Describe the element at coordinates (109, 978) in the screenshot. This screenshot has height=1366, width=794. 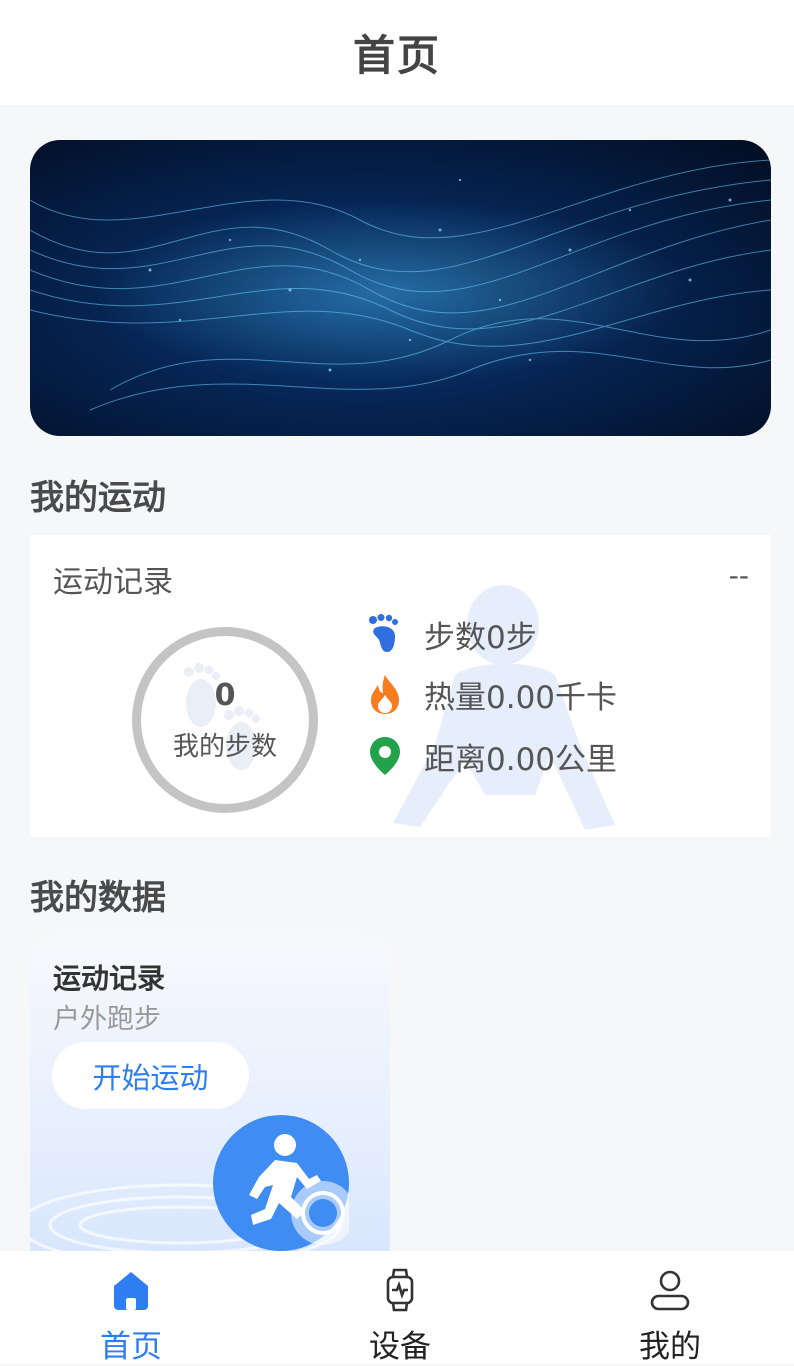
I see `exercise-card-title: 运动记录` at that location.